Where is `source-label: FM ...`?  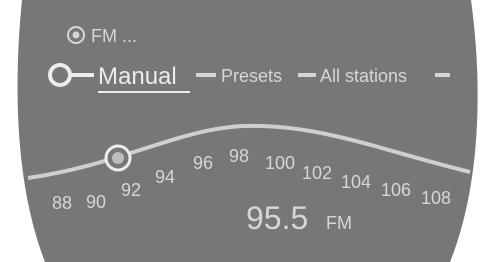
source-label: FM ... is located at coordinates (114, 36).